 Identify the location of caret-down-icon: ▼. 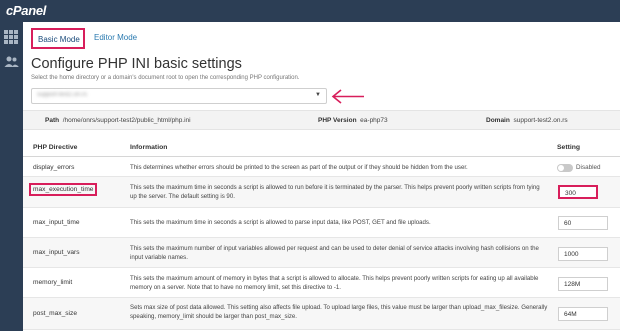
(318, 95).